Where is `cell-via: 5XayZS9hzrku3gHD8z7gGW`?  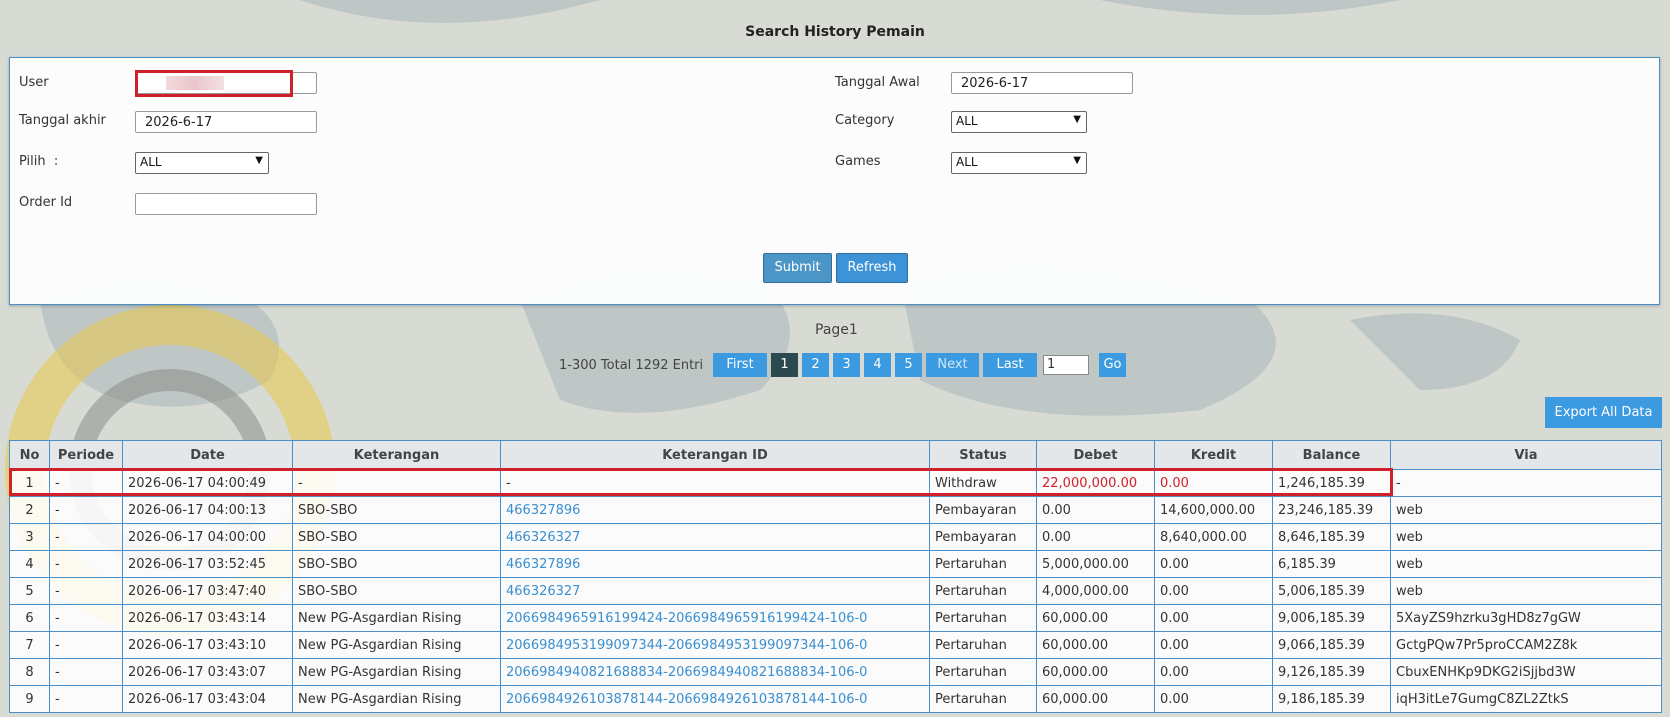 cell-via: 5XayZS9hzrku3gHD8z7gGW is located at coordinates (1526, 618).